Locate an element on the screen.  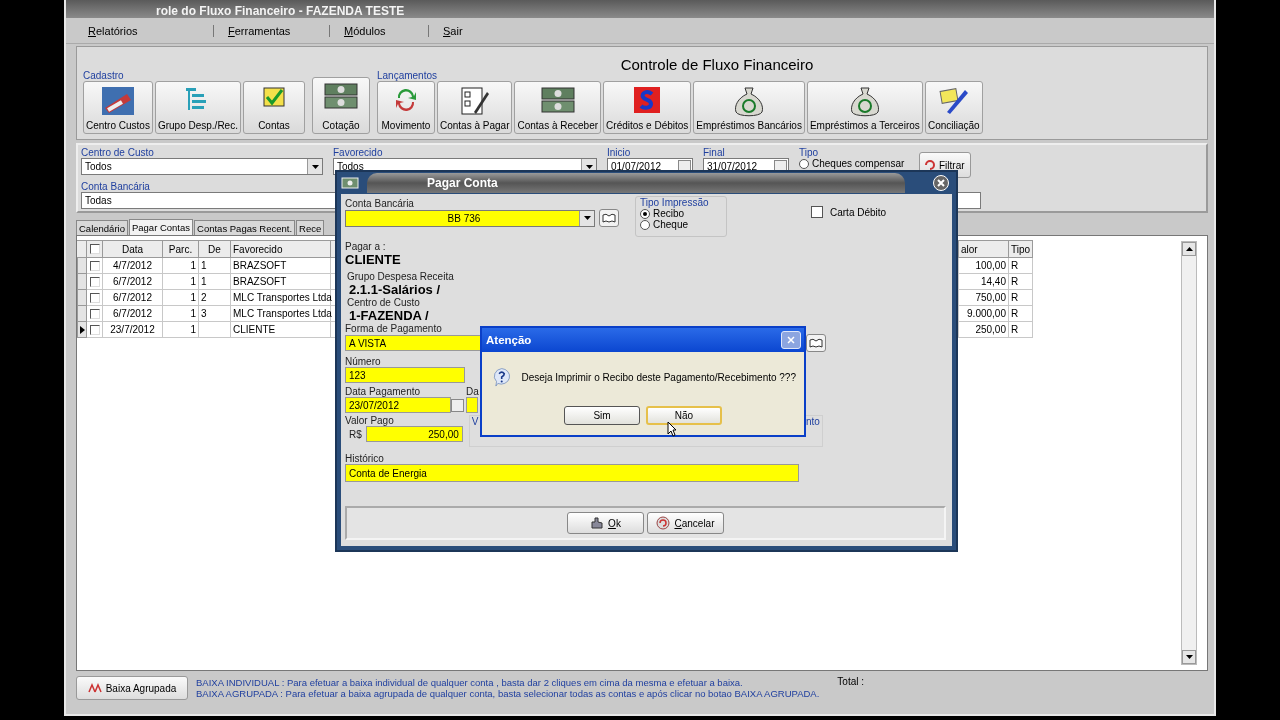
dollar-sign-icon is located at coordinates (647, 100).